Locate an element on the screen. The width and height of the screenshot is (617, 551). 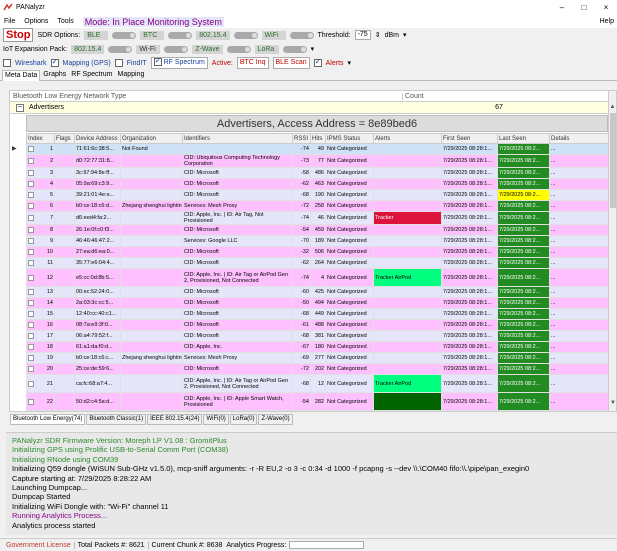
close-button: × is located at coordinates (606, 7).